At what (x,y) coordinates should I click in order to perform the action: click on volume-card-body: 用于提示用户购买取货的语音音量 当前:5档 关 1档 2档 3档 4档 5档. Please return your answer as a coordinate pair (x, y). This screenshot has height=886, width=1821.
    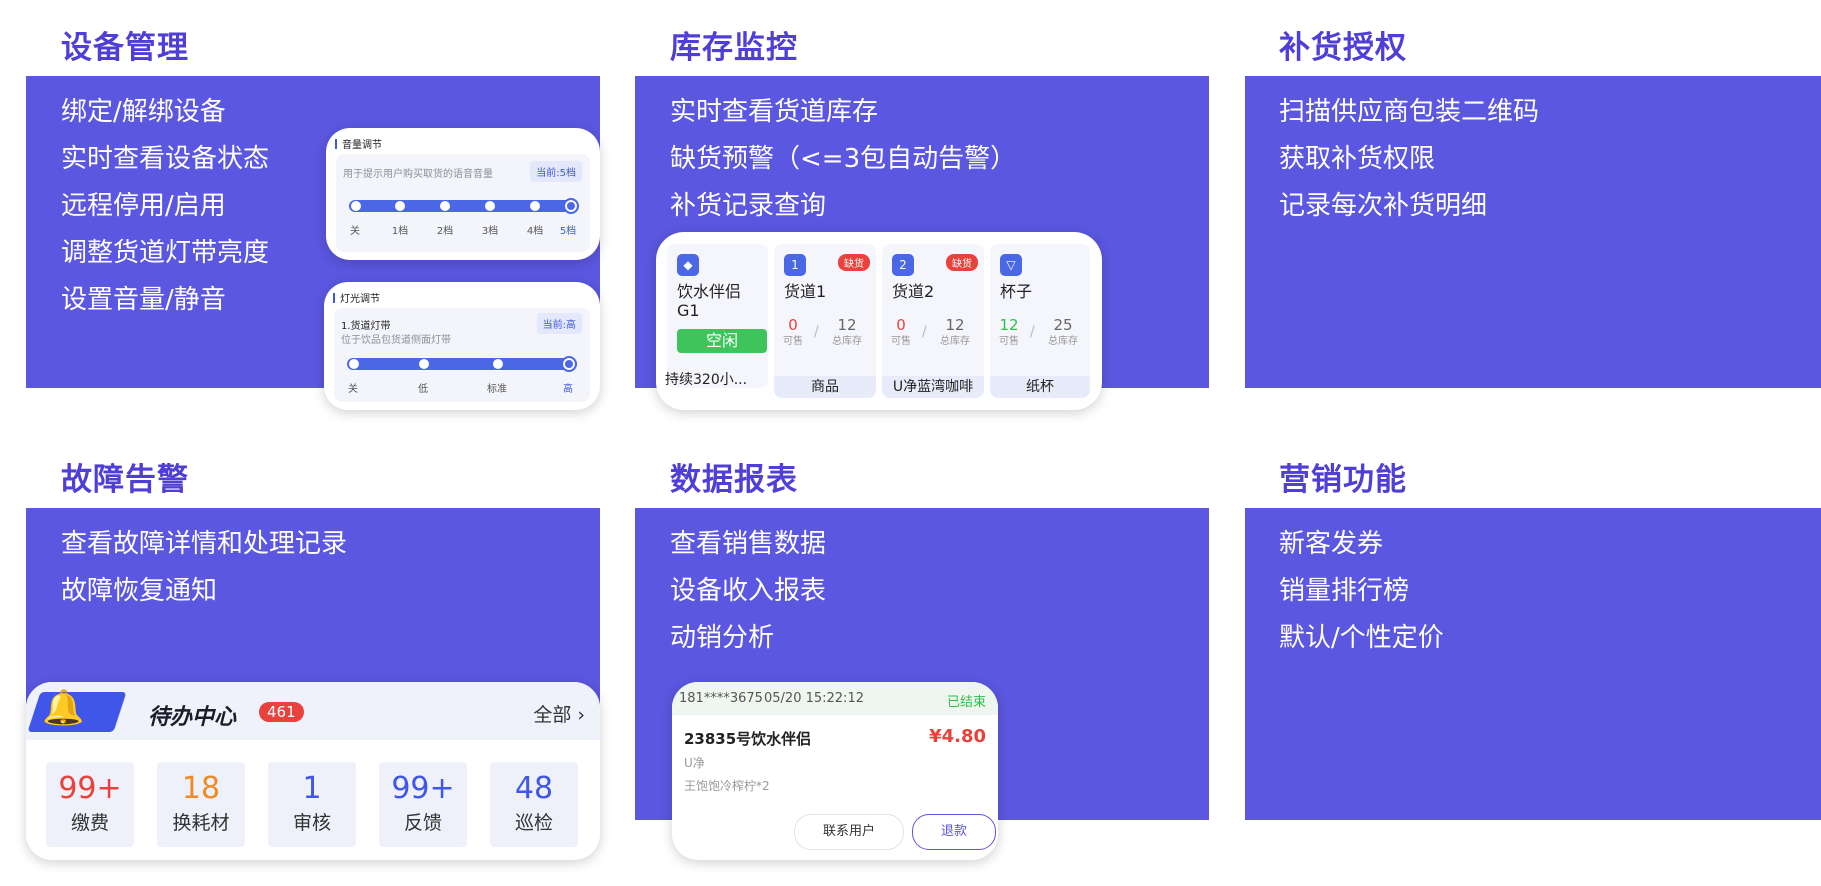
    Looking at the image, I should click on (463, 203).